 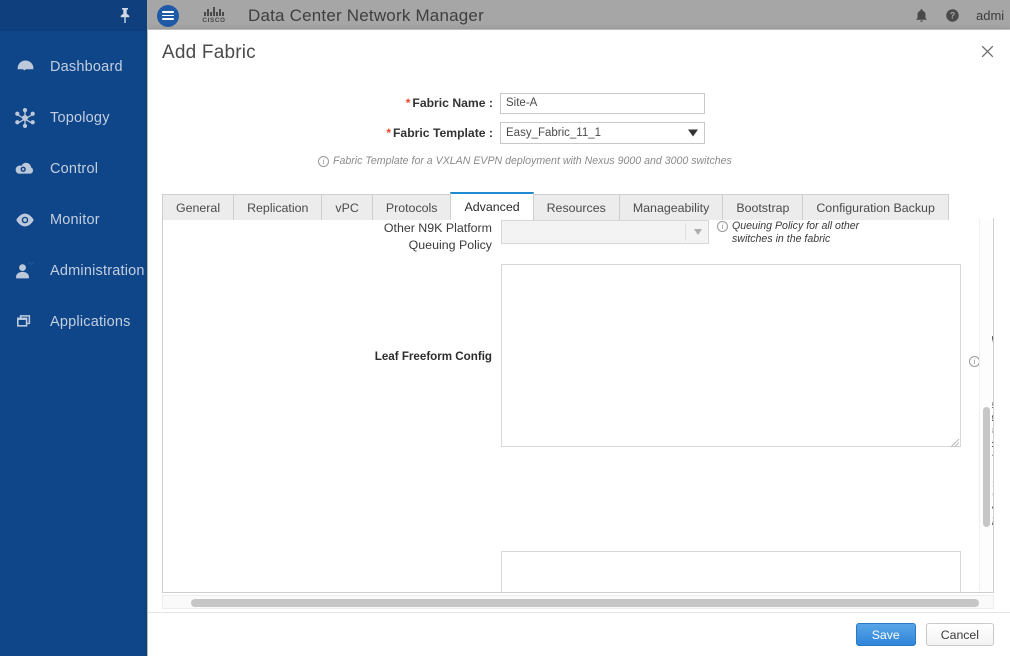 I want to click on fabric-template-label: * Fabric Template :, so click(x=324, y=133).